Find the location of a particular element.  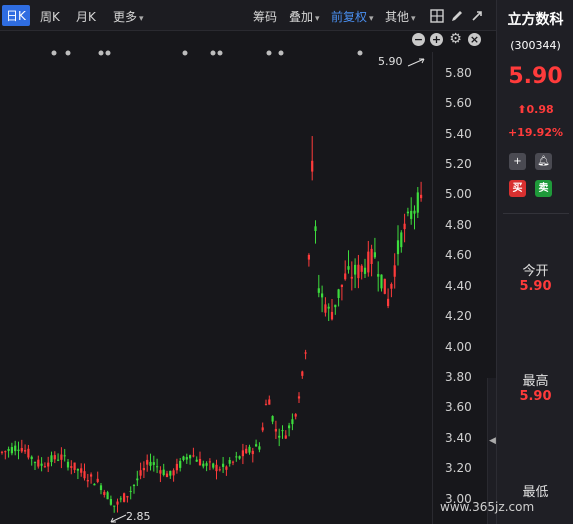

high-price-label: 5.90 is located at coordinates (390, 61).